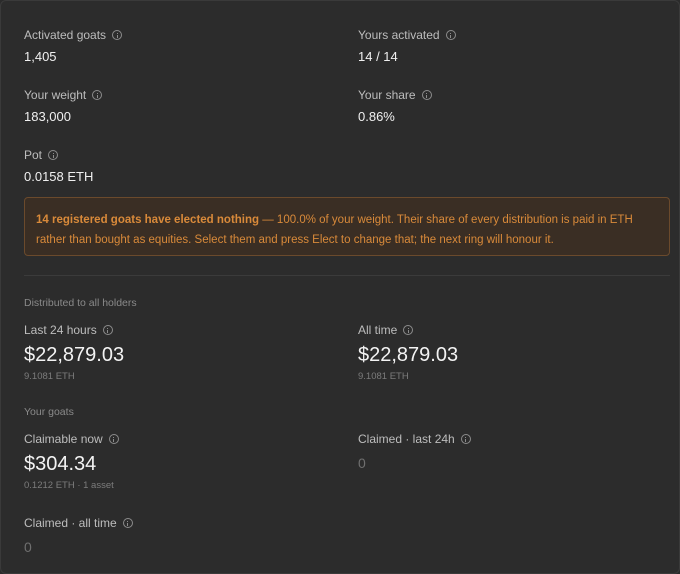 Image resolution: width=680 pixels, height=574 pixels. Describe the element at coordinates (49, 376) in the screenshot. I see `last-24-hours-eth: 9.1081 ETH` at that location.